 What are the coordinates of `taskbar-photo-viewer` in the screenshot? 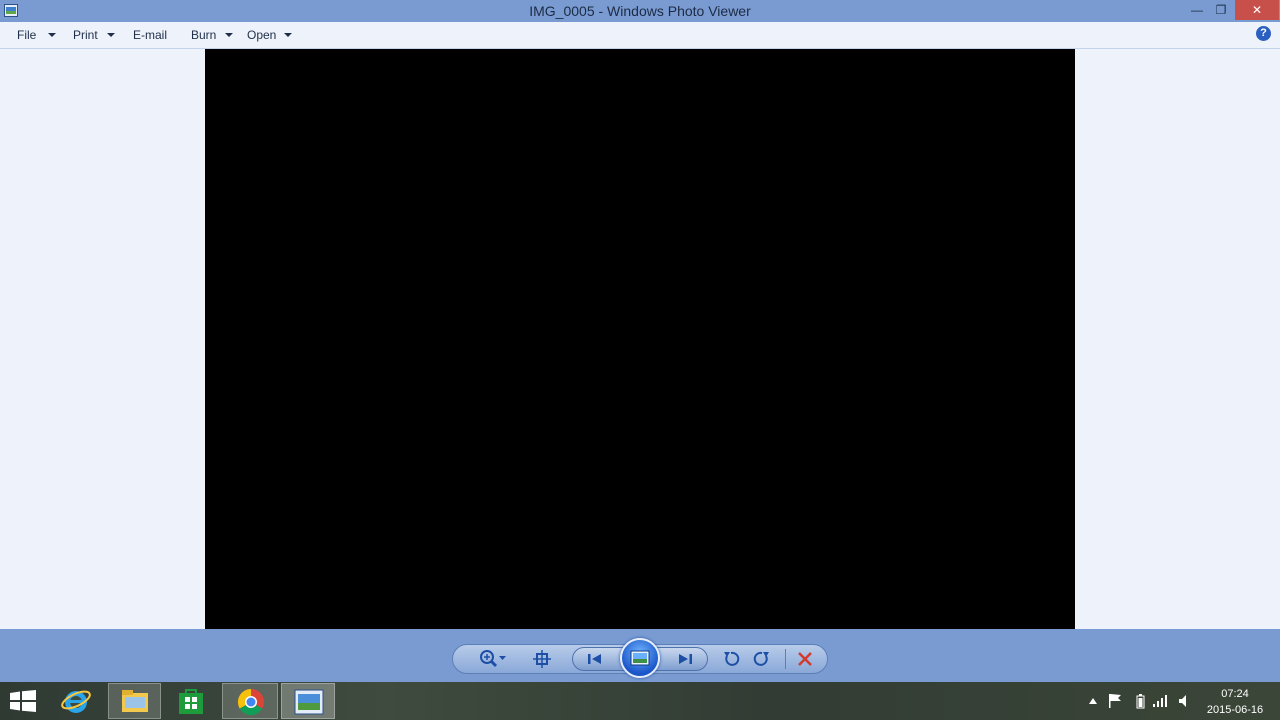 It's located at (308, 701).